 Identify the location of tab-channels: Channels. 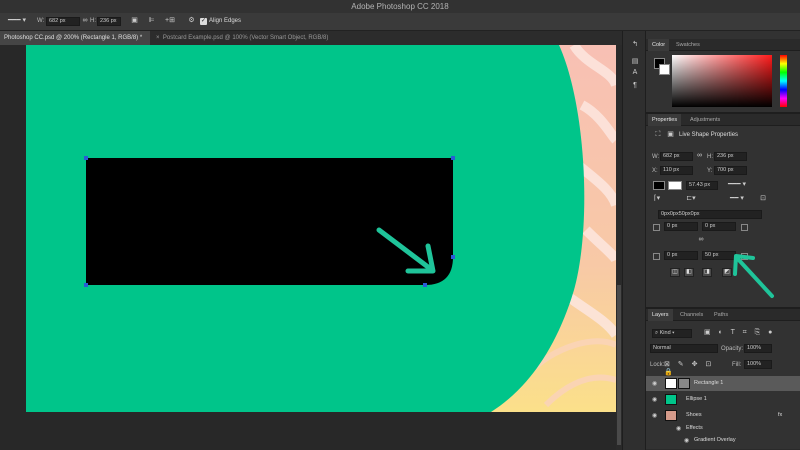
(691, 315).